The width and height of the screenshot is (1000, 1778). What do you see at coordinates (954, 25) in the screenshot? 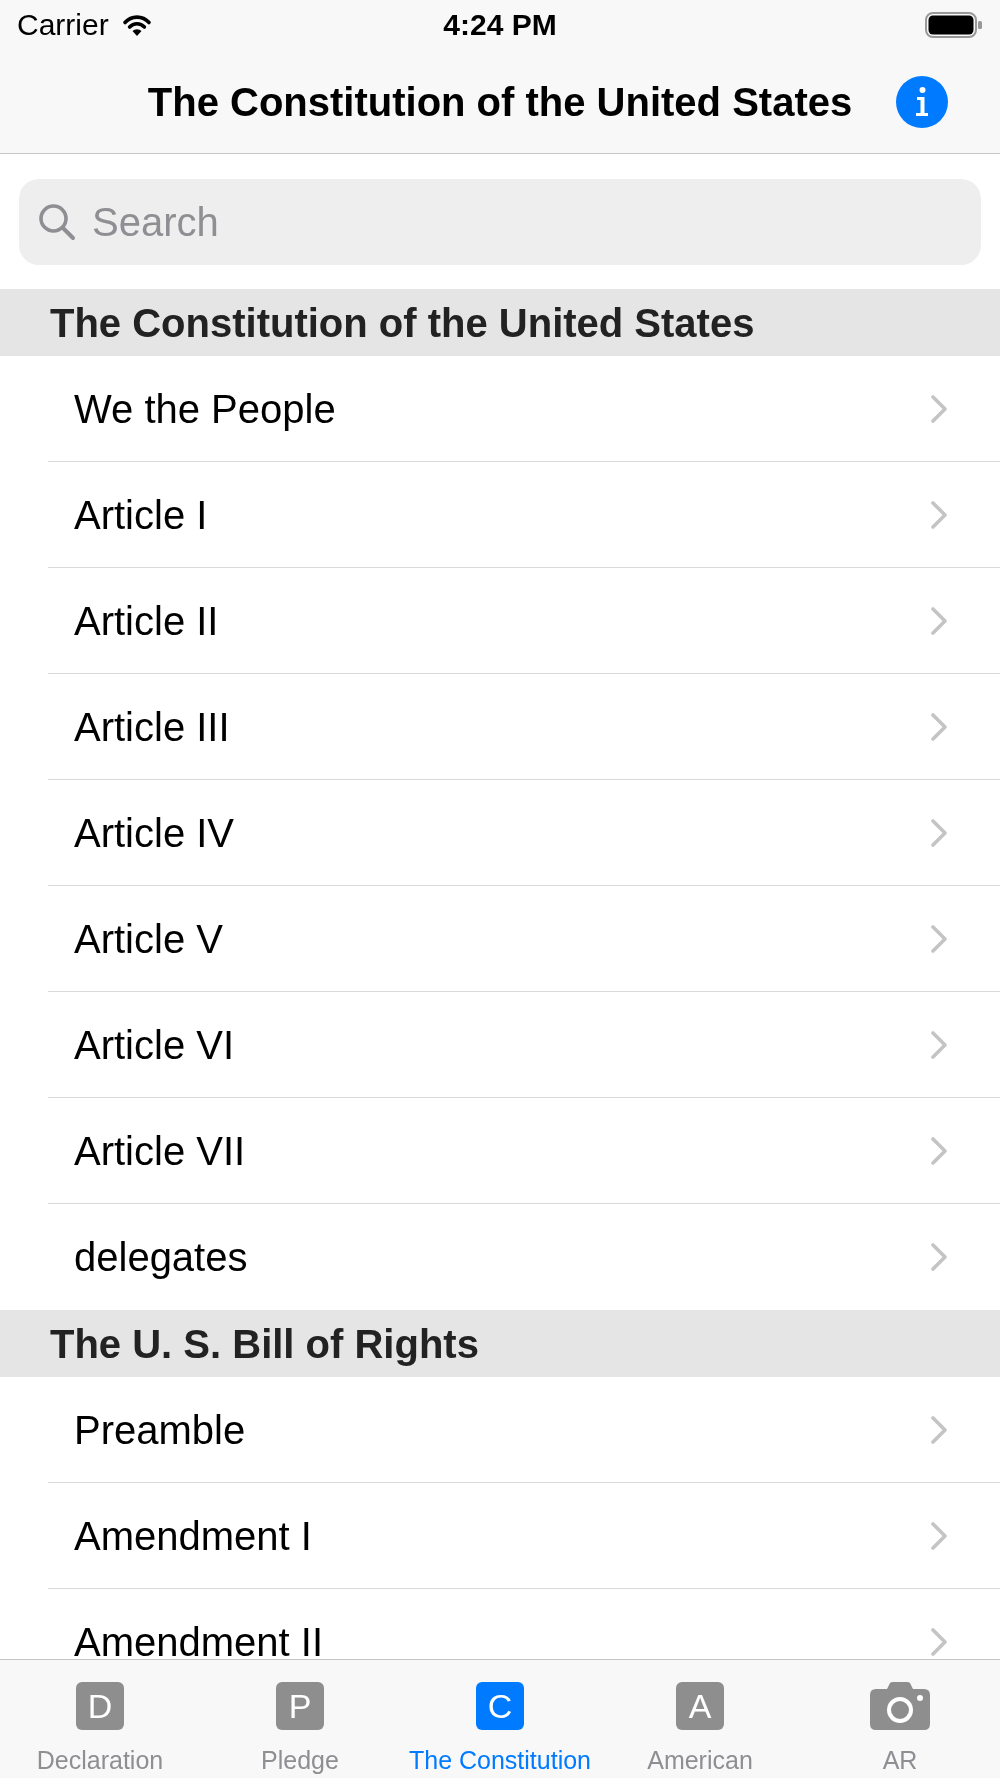
I see `battery-icon` at bounding box center [954, 25].